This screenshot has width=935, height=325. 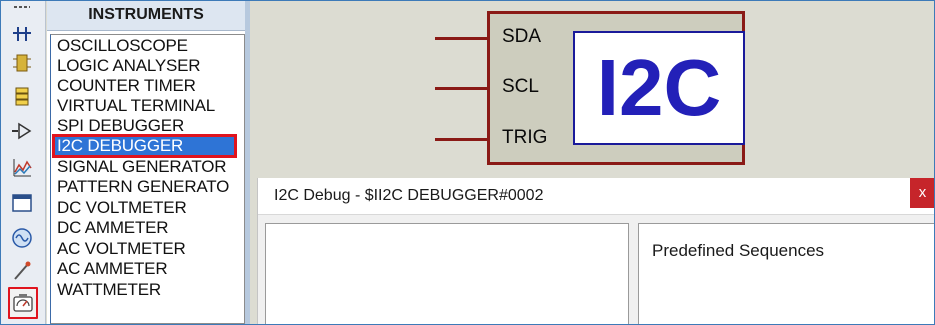 I want to click on pin-line-scl, so click(x=461, y=88).